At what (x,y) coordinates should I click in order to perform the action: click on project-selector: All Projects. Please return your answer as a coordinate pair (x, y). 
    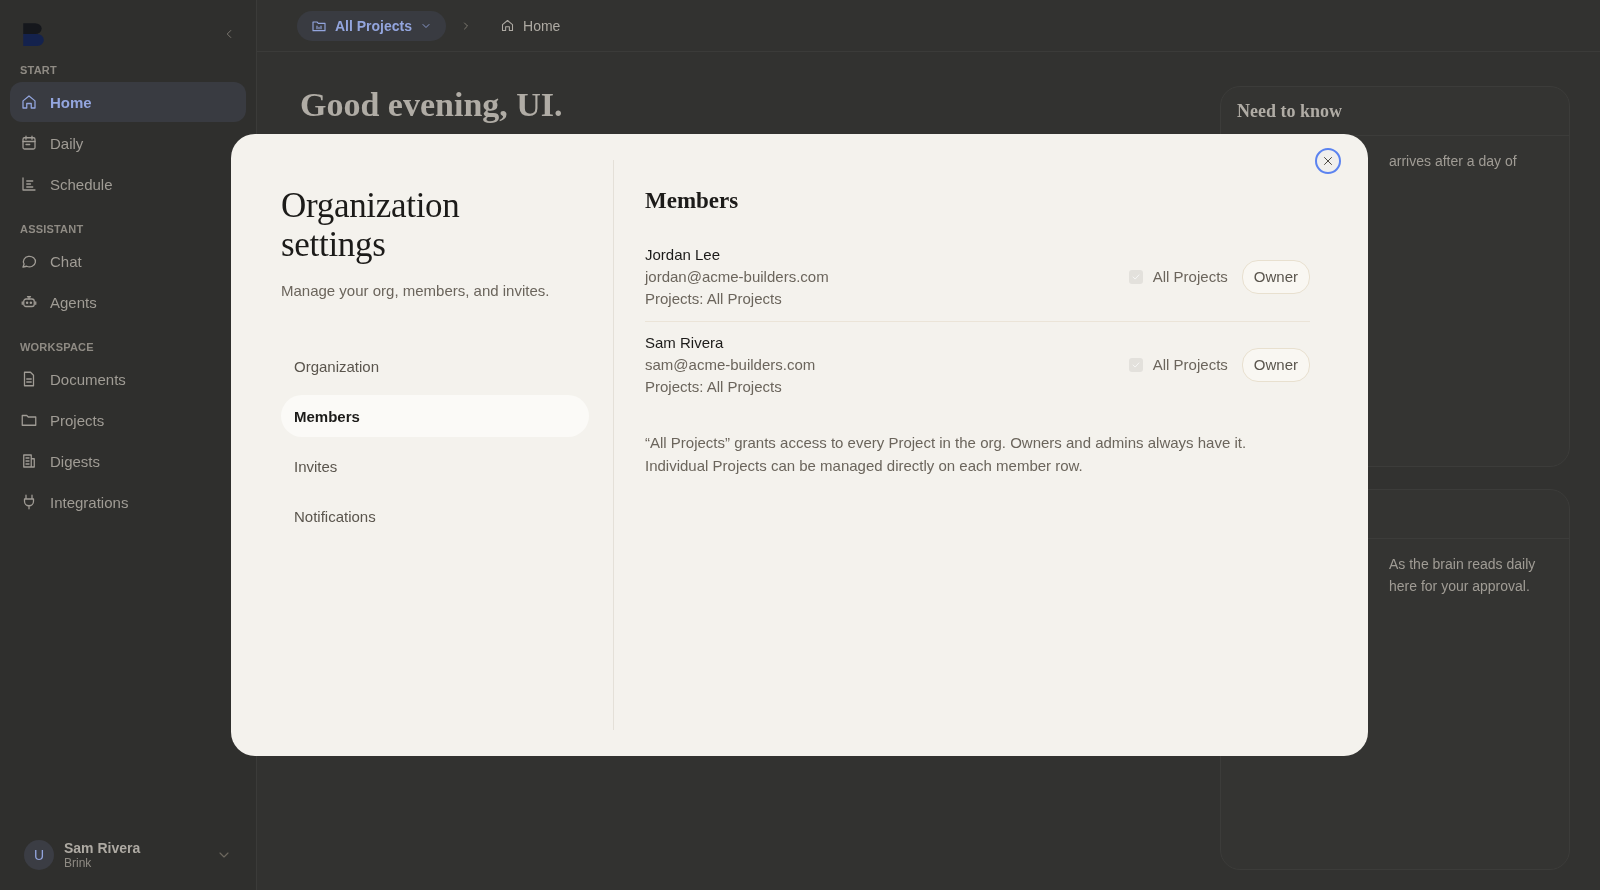
    Looking at the image, I should click on (372, 25).